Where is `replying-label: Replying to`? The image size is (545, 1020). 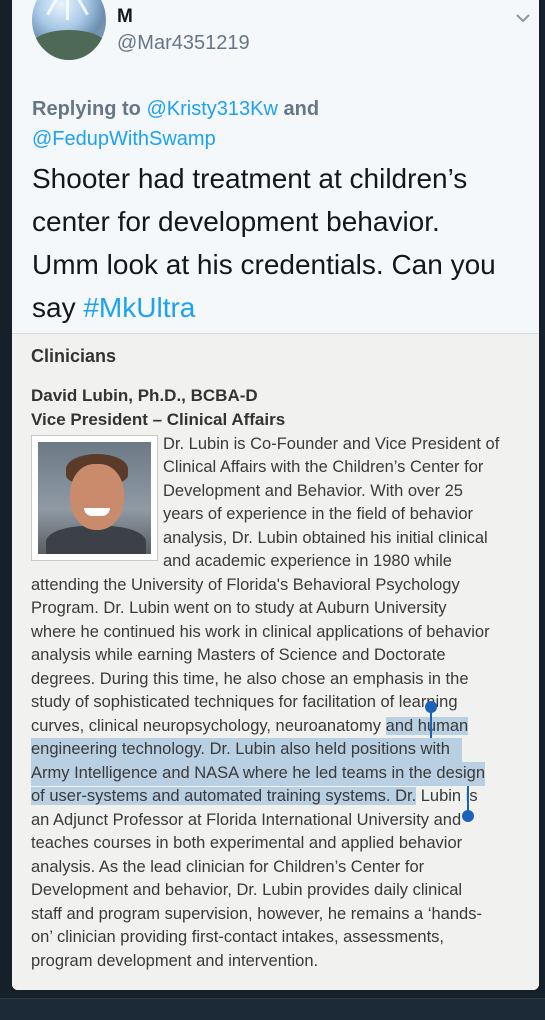
replying-label: Replying to is located at coordinates (86, 109).